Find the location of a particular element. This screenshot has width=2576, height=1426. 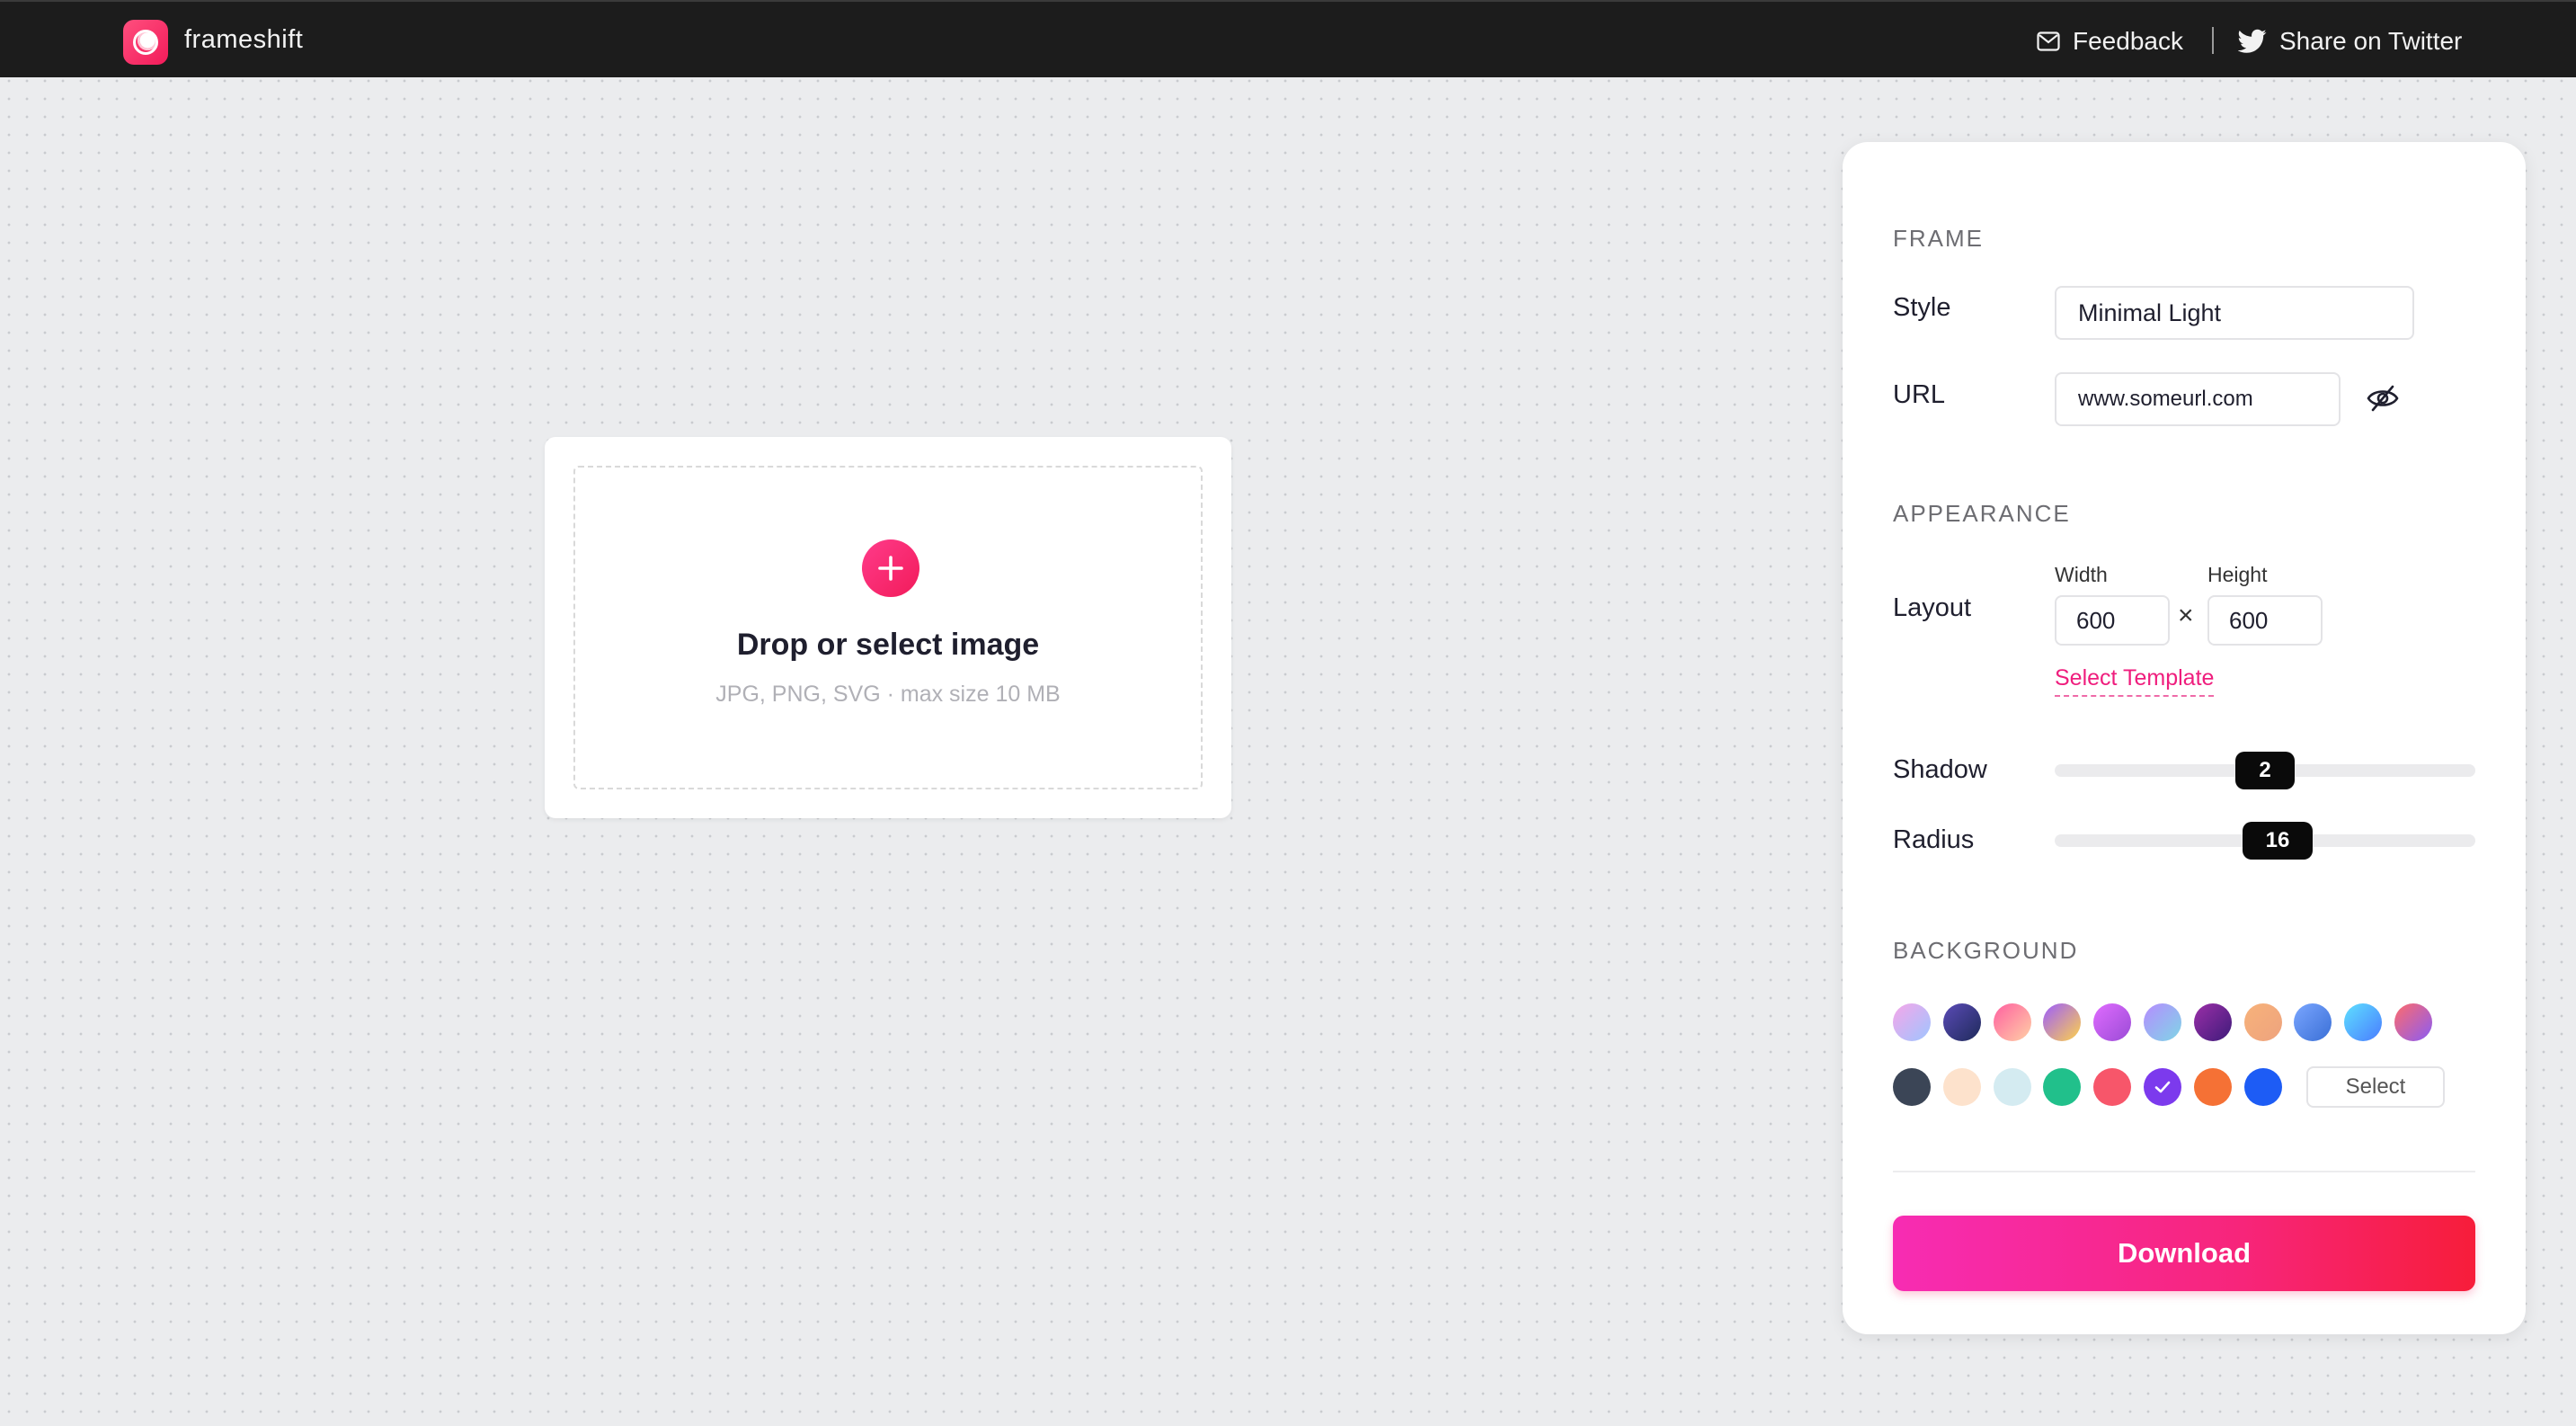

style-value: Minimal Light is located at coordinates (2150, 312).